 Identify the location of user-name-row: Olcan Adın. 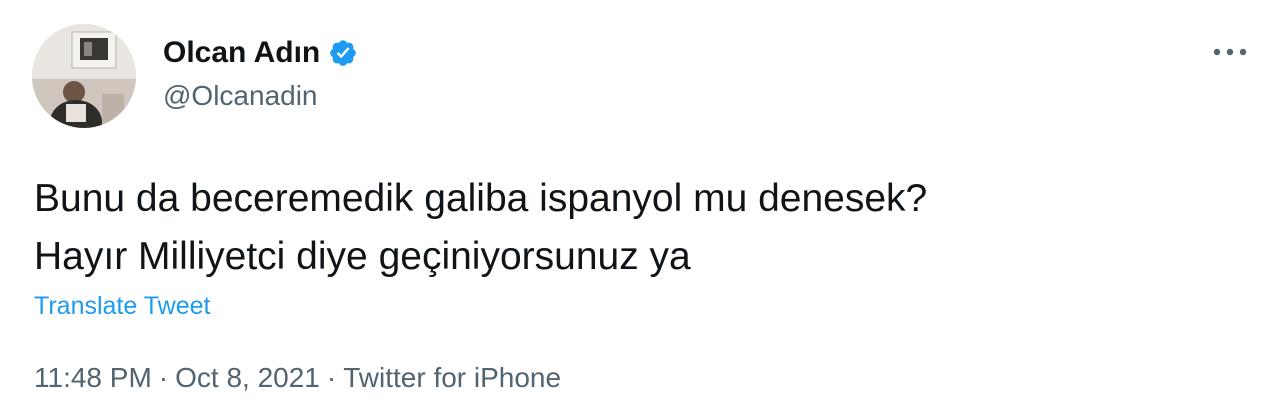
(260, 53).